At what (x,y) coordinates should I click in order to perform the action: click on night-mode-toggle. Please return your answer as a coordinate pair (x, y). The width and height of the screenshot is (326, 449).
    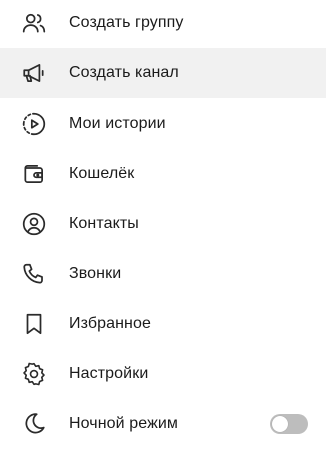
    Looking at the image, I should click on (289, 424).